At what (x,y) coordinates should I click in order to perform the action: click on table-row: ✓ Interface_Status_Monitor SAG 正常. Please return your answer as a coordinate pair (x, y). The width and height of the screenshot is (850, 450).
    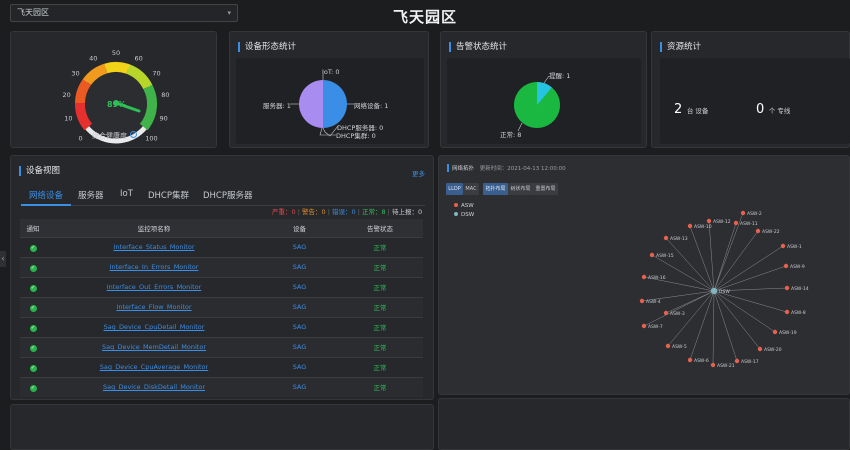
    Looking at the image, I should click on (221, 246).